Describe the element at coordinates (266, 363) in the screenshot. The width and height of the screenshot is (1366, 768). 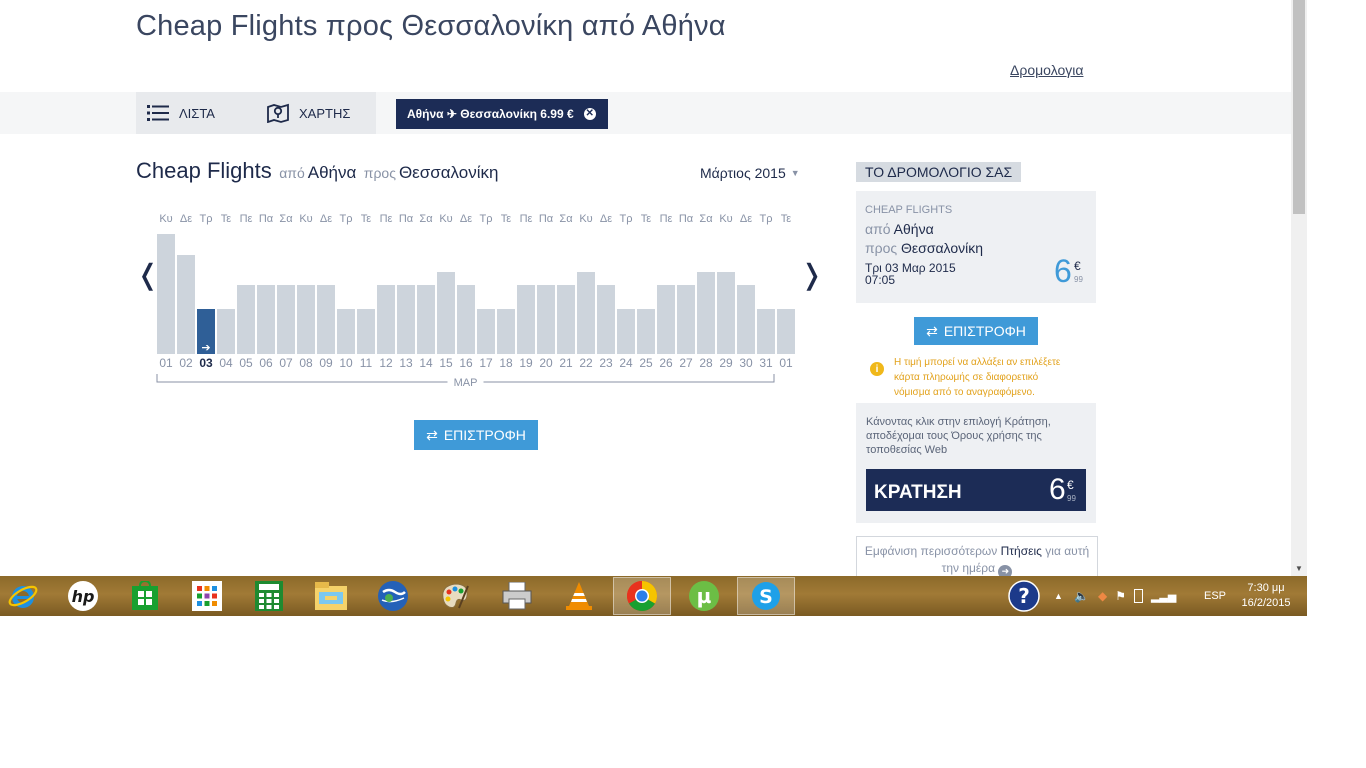
I see `day-label: 06` at that location.